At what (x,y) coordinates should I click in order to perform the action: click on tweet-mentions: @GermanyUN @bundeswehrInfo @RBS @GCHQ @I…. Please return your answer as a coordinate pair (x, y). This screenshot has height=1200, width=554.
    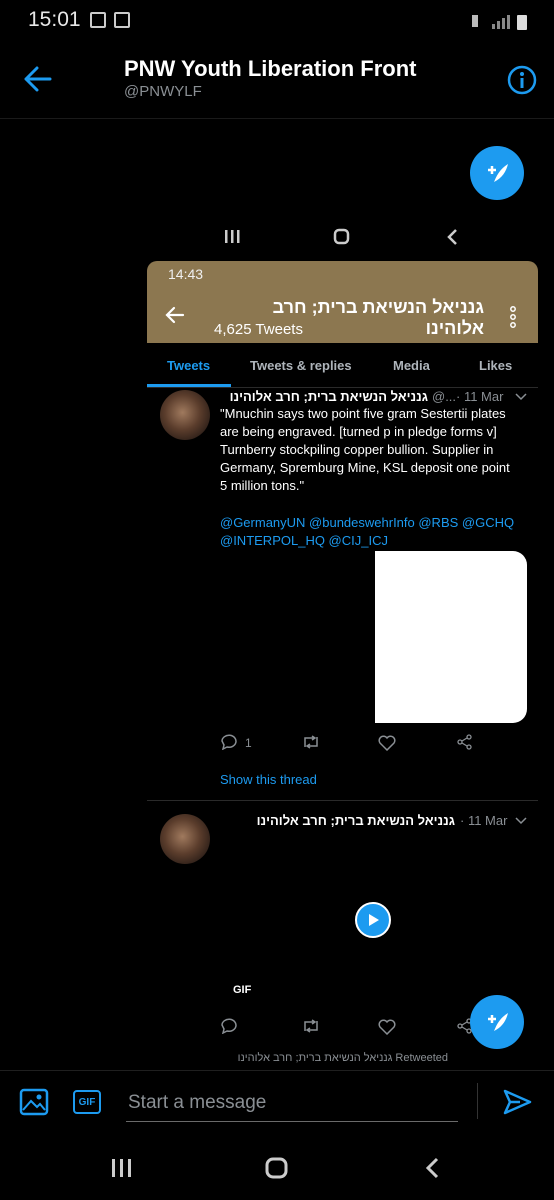
    Looking at the image, I should click on (367, 531).